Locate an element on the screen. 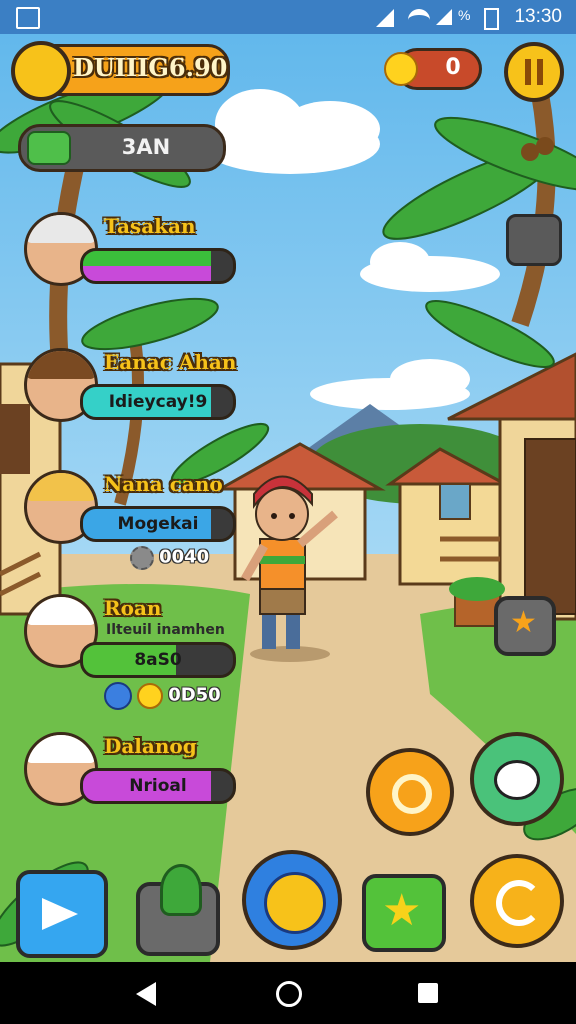 The image size is (576, 1024). donut-button is located at coordinates (410, 792).